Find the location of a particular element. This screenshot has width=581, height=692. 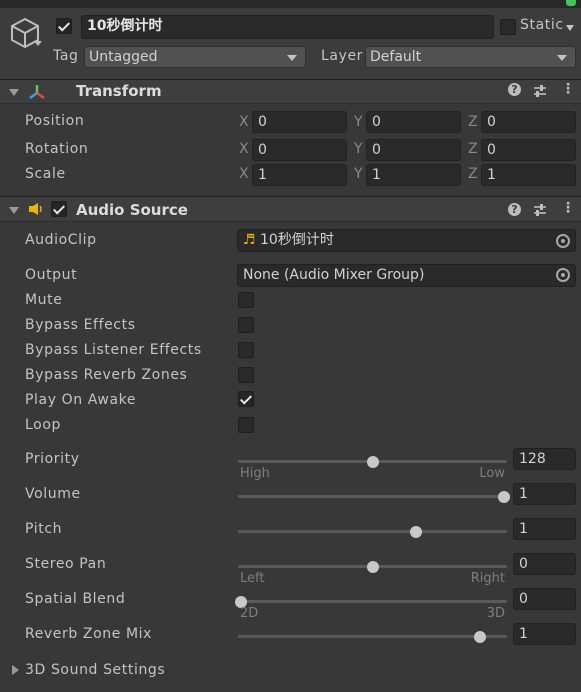

priority-value-field: 128 is located at coordinates (544, 459).